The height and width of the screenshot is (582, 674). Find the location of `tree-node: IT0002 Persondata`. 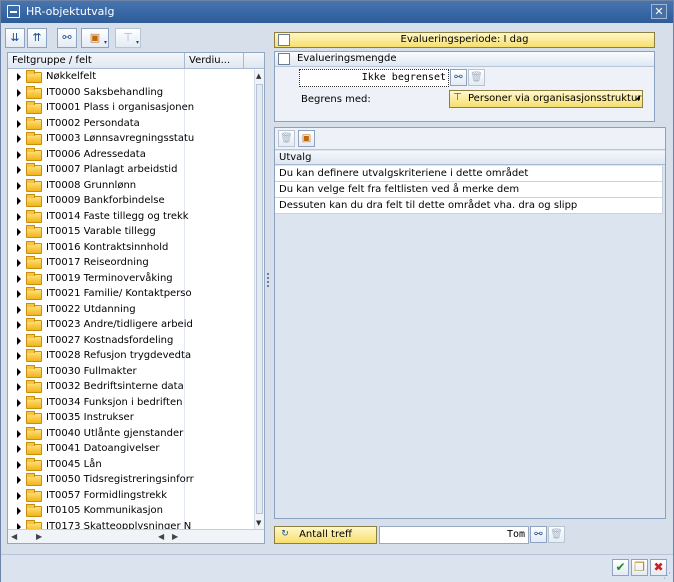

tree-node: IT0002 Persondata is located at coordinates (131, 124).